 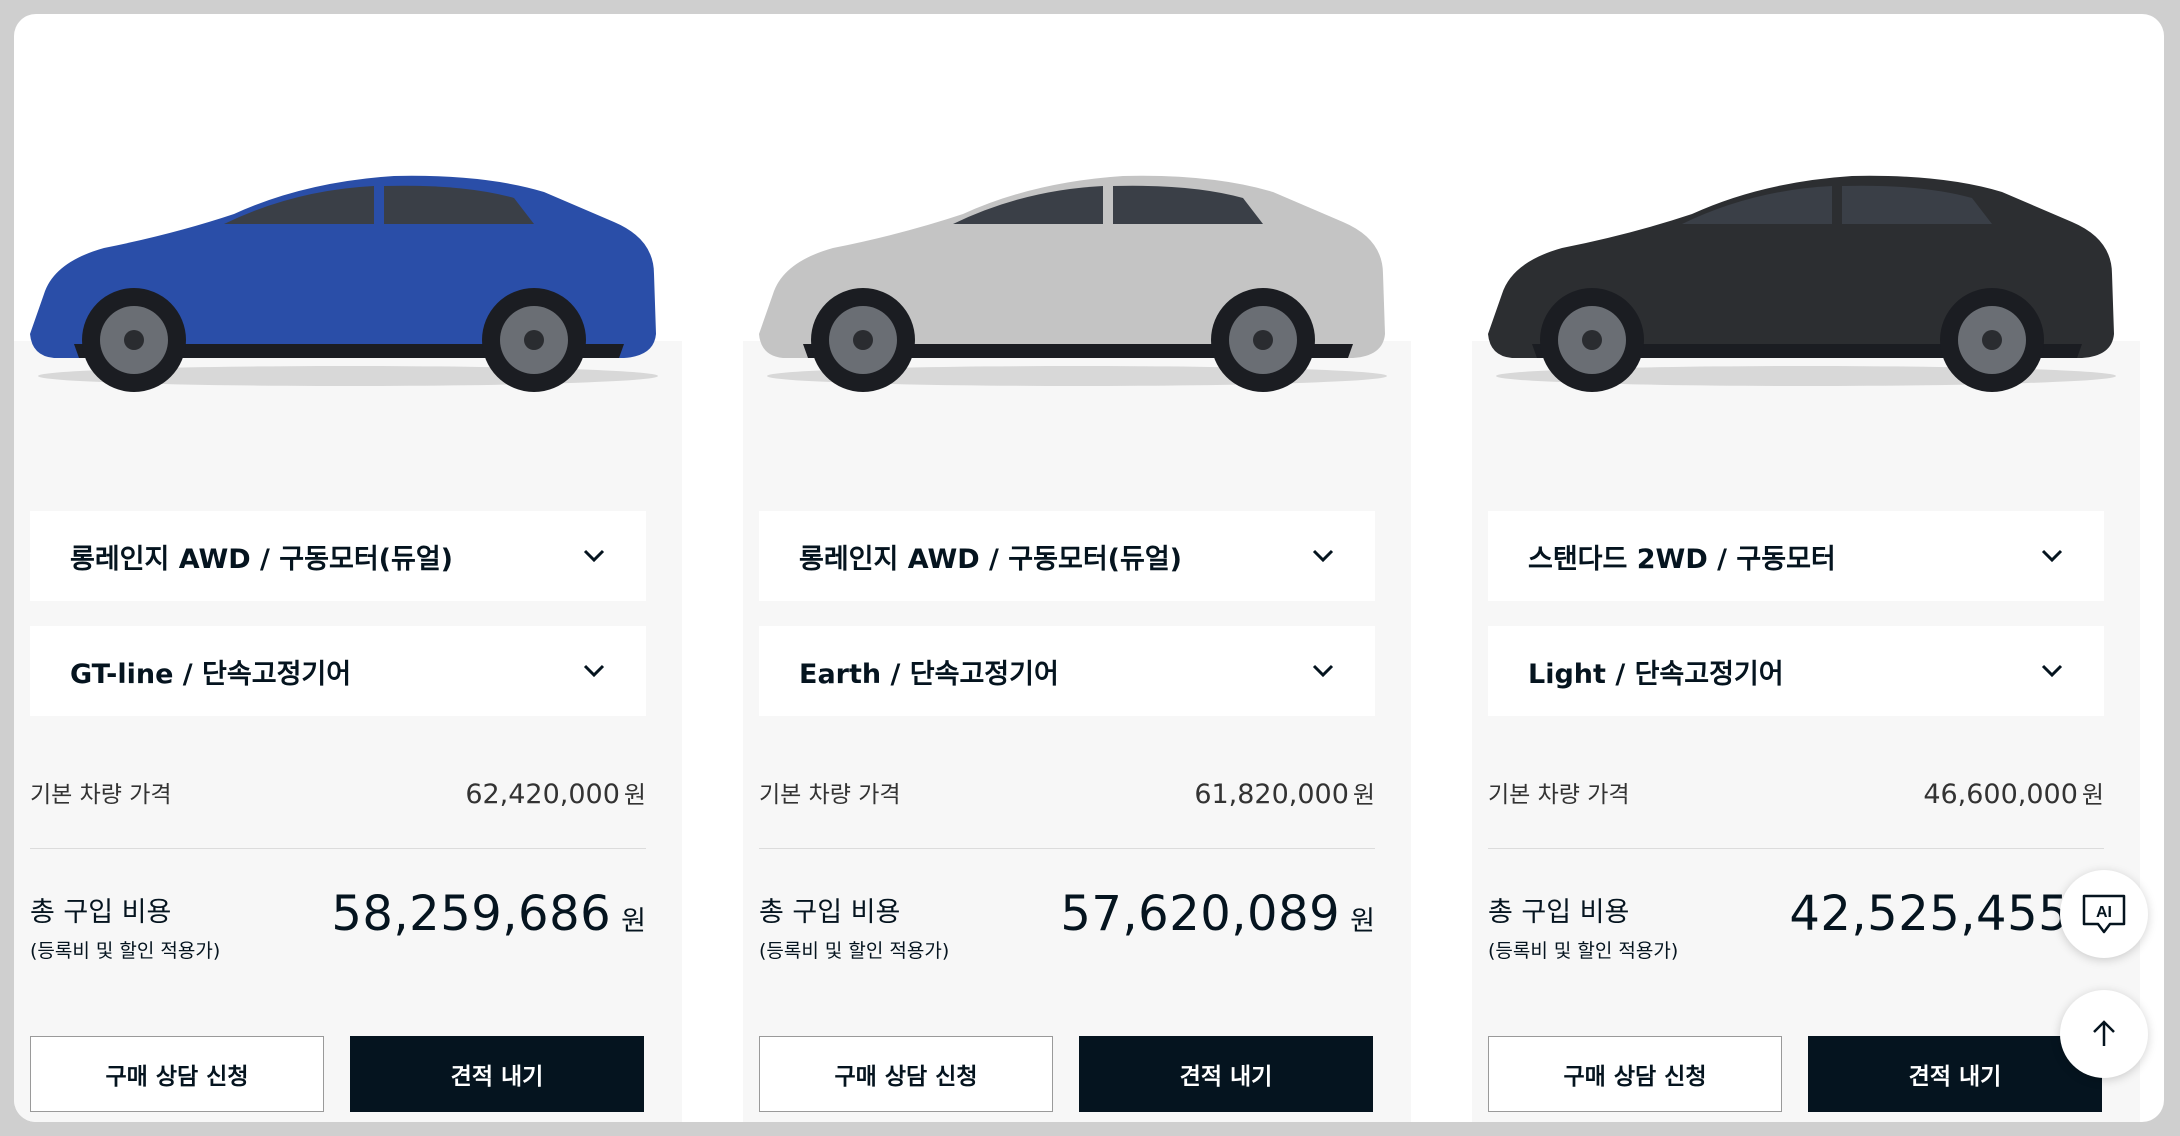 I want to click on grade-select-value: Earth / 단속고정기어, so click(x=929, y=674).